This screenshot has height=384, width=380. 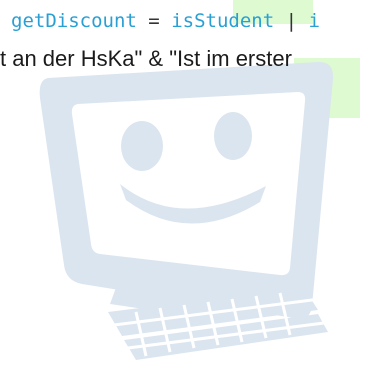 What do you see at coordinates (314, 21) in the screenshot?
I see `code-token-partial: i` at bounding box center [314, 21].